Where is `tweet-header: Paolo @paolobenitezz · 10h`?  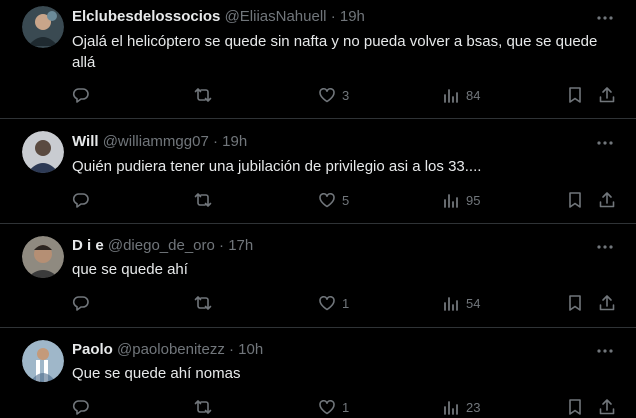
tweet-header: Paolo @paolobenitezz · 10h is located at coordinates (167, 350).